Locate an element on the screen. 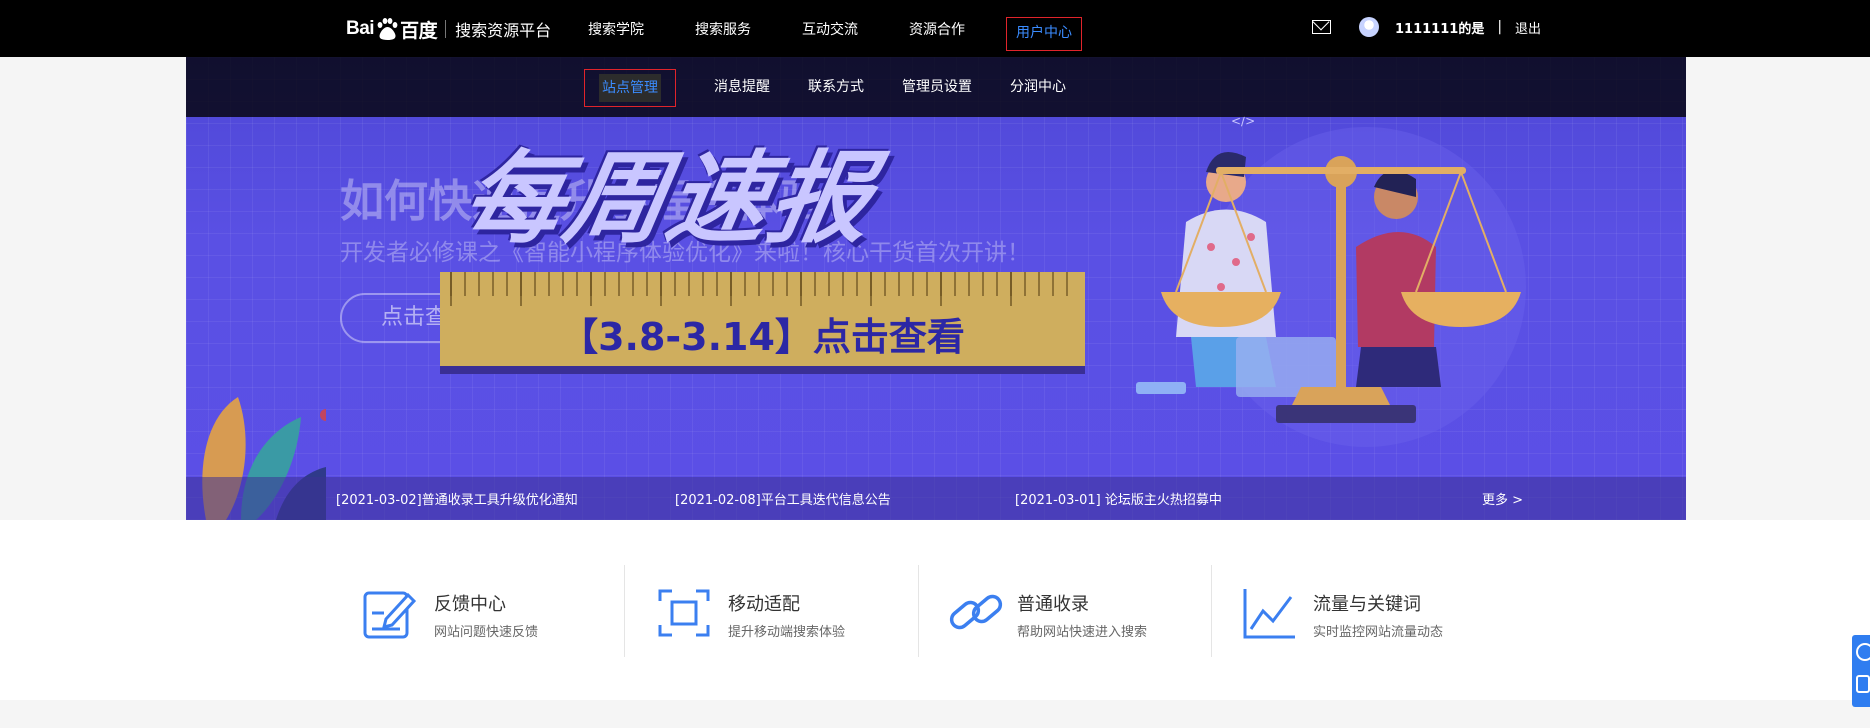 The width and height of the screenshot is (1870, 728). mail-icon is located at coordinates (1321, 27).